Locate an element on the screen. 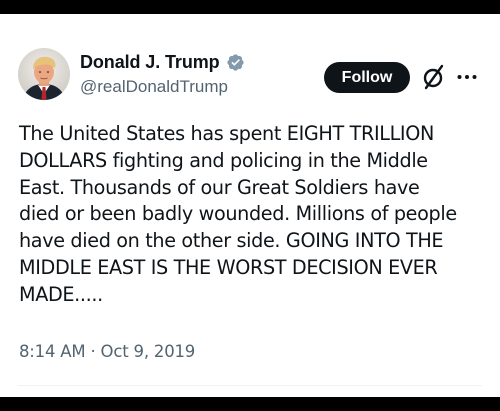 Image resolution: width=500 pixels, height=411 pixels. handle: @realDonaldTrump is located at coordinates (162, 87).